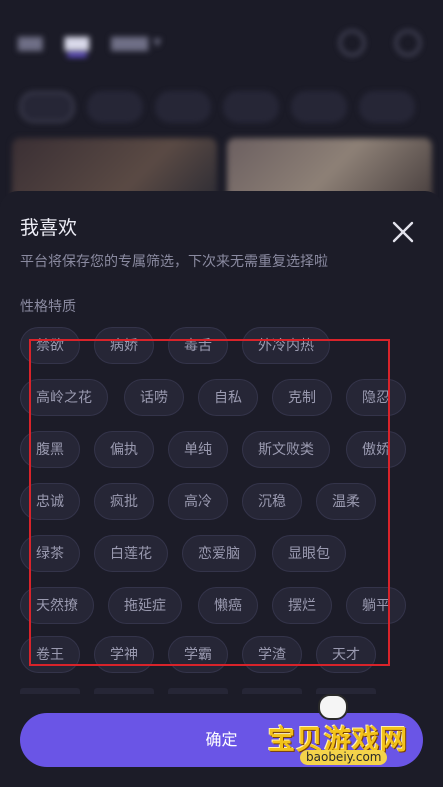  What do you see at coordinates (228, 397) in the screenshot?
I see `tag-chip: 自私` at bounding box center [228, 397].